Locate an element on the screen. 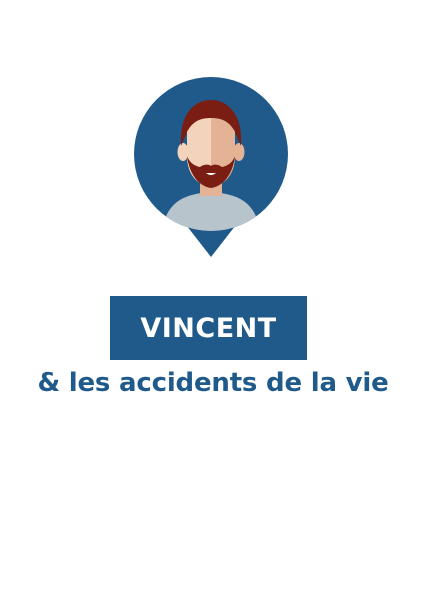 This screenshot has width=426, height=594. person-name: VINCENT is located at coordinates (208, 328).